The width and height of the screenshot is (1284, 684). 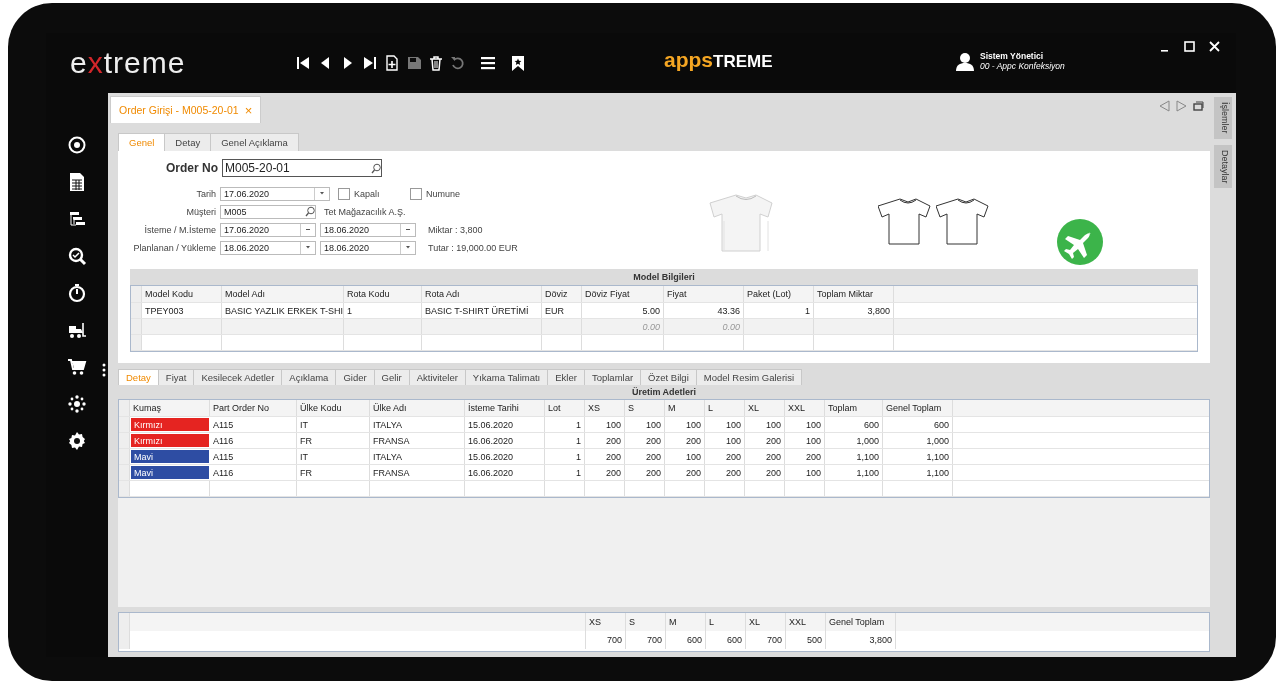 I want to click on column-header: Model Adı, so click(x=283, y=294).